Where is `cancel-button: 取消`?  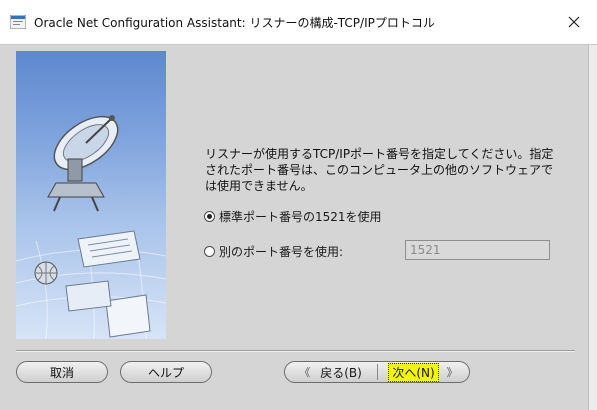 cancel-button: 取消 is located at coordinates (62, 372).